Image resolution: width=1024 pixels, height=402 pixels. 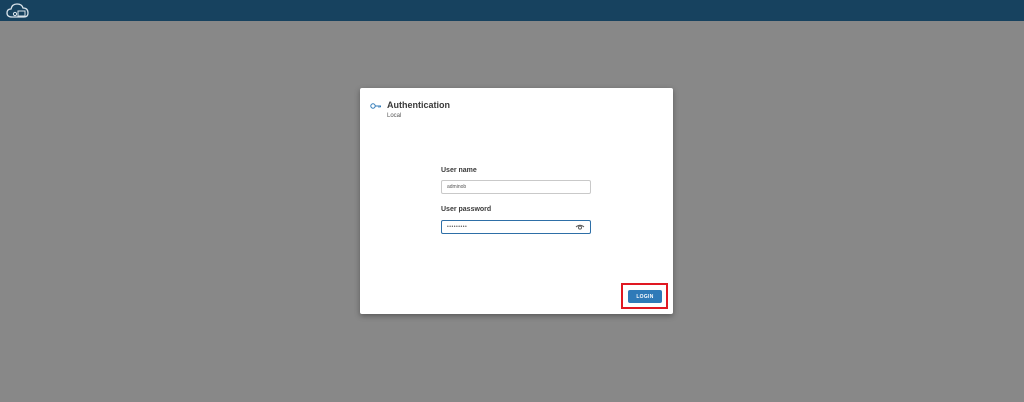 I want to click on key-icon, so click(x=375, y=106).